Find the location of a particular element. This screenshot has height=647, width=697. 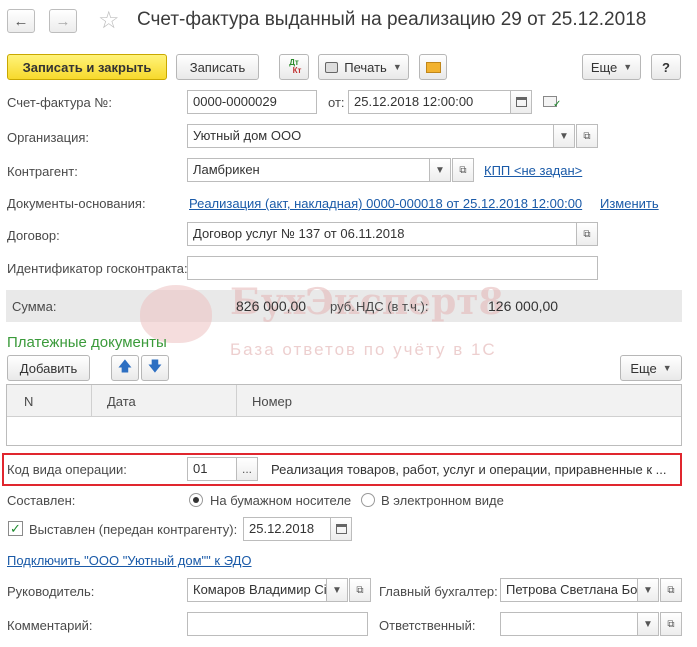

forward-button: → is located at coordinates (63, 21).